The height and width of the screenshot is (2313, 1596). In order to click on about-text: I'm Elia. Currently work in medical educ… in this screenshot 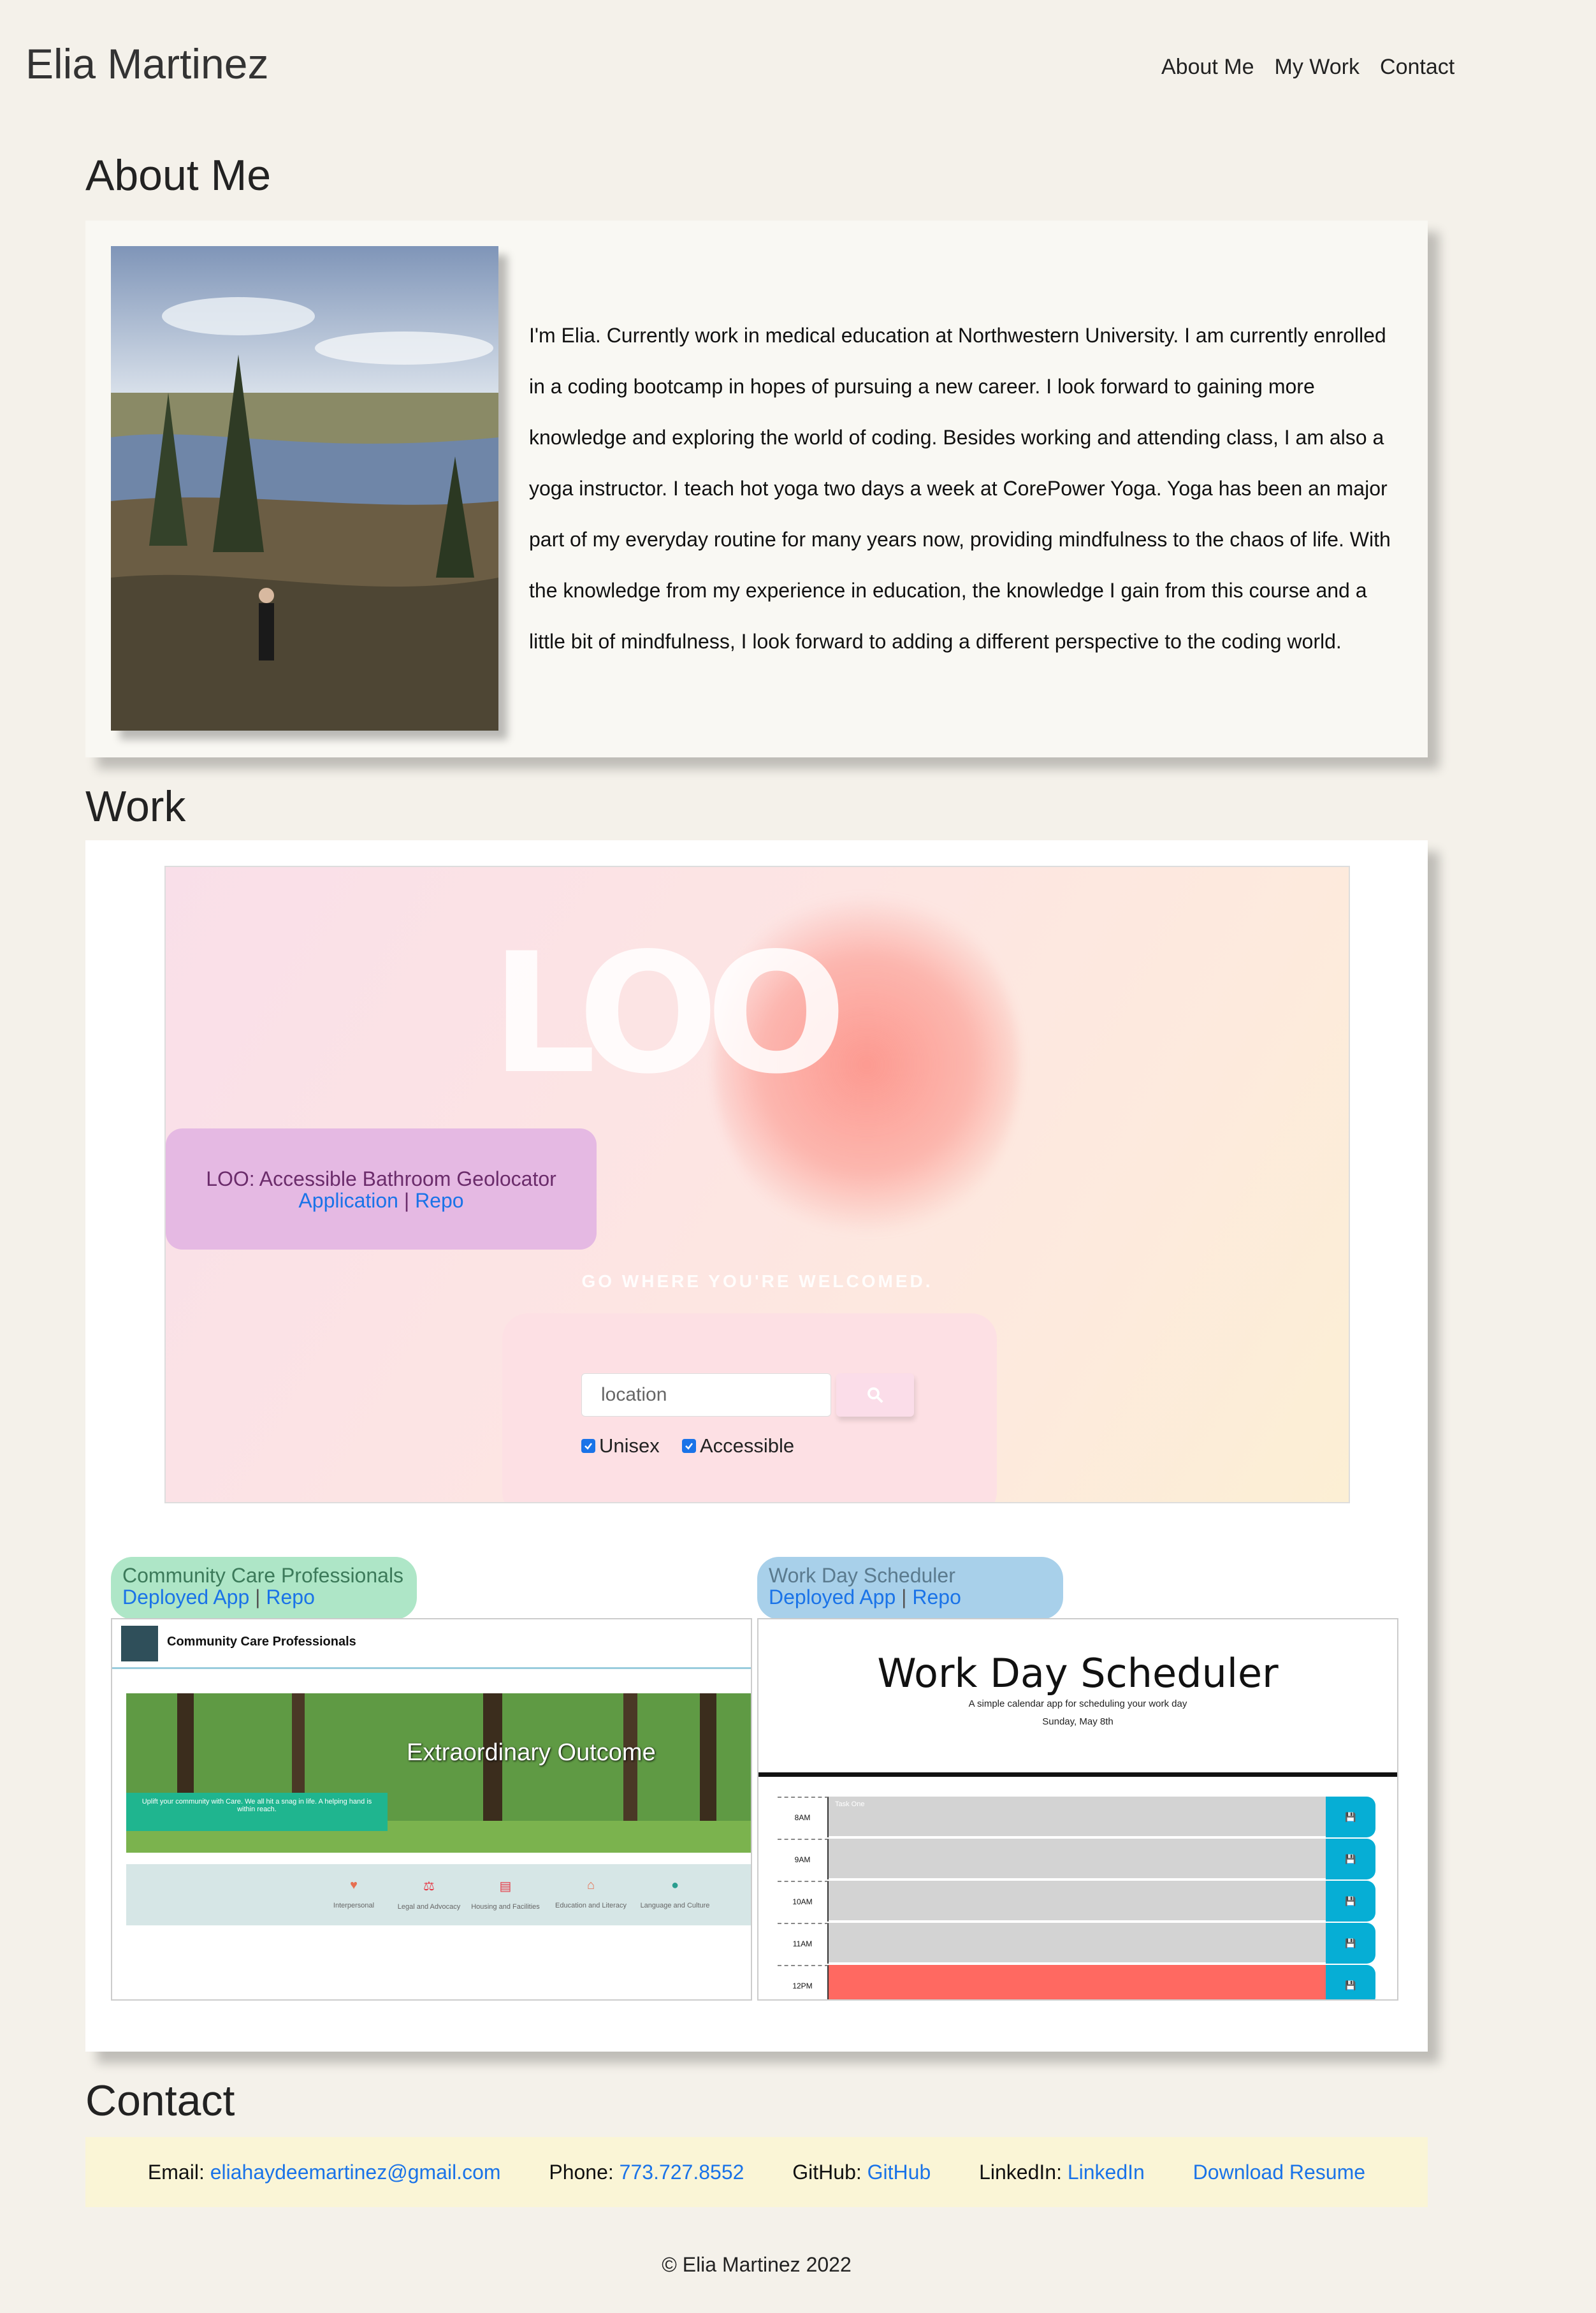, I will do `click(960, 488)`.